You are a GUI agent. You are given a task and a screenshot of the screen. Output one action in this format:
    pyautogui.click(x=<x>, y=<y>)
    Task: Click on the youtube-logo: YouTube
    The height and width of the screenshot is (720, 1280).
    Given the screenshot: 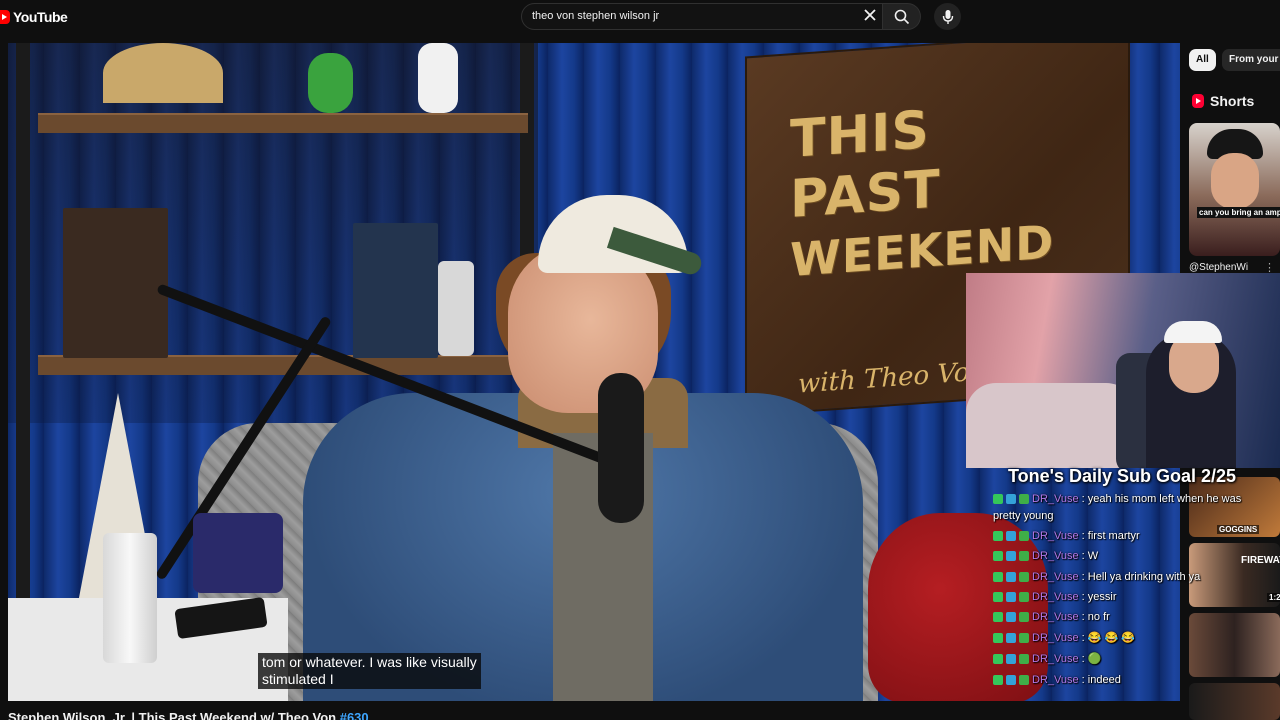 What is the action you would take?
    pyautogui.click(x=34, y=17)
    